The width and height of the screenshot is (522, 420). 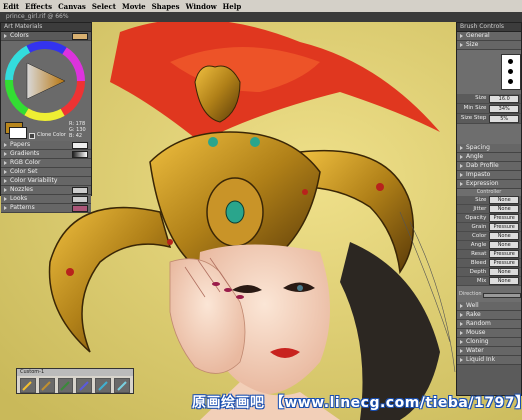 What do you see at coordinates (46, 163) in the screenshot?
I see `rgb-color-row: RGB Color` at bounding box center [46, 163].